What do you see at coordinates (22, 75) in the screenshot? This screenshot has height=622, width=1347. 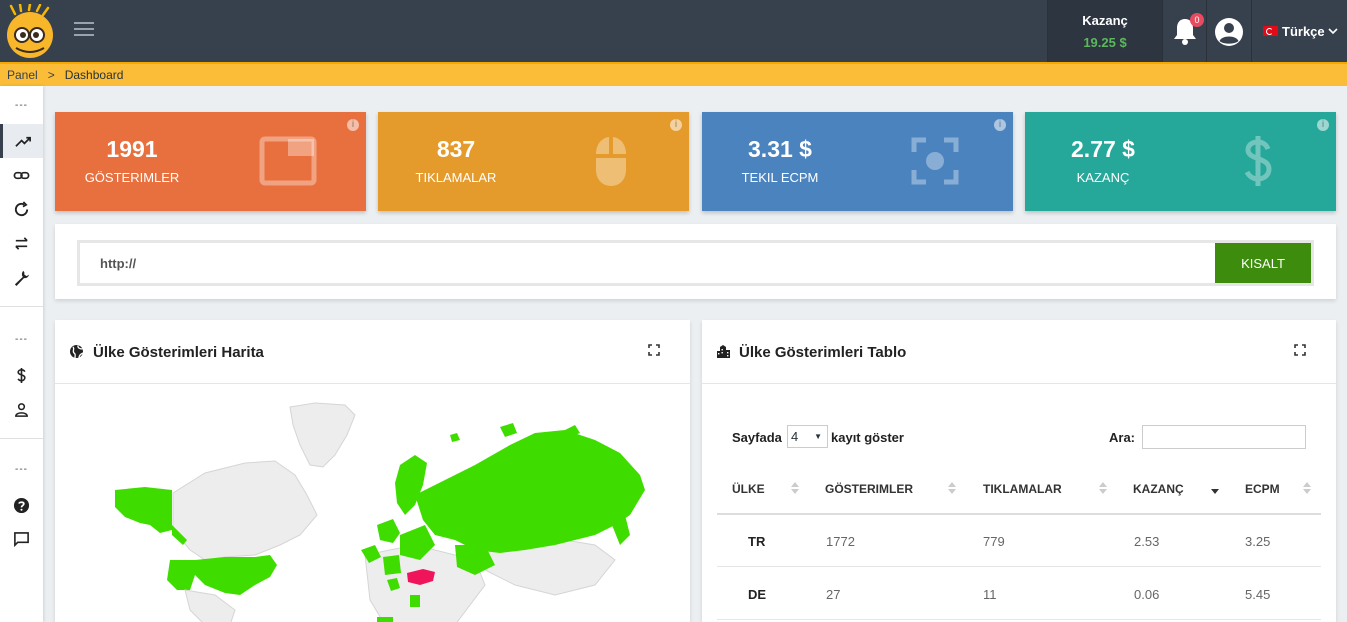 I see `breadcrumb-panel-link: Panel` at bounding box center [22, 75].